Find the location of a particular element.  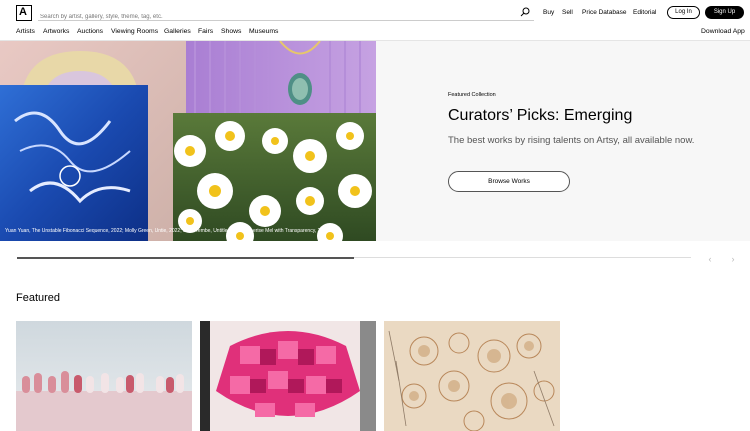

nav-viewing-rooms: Viewing Rooms is located at coordinates (134, 31).